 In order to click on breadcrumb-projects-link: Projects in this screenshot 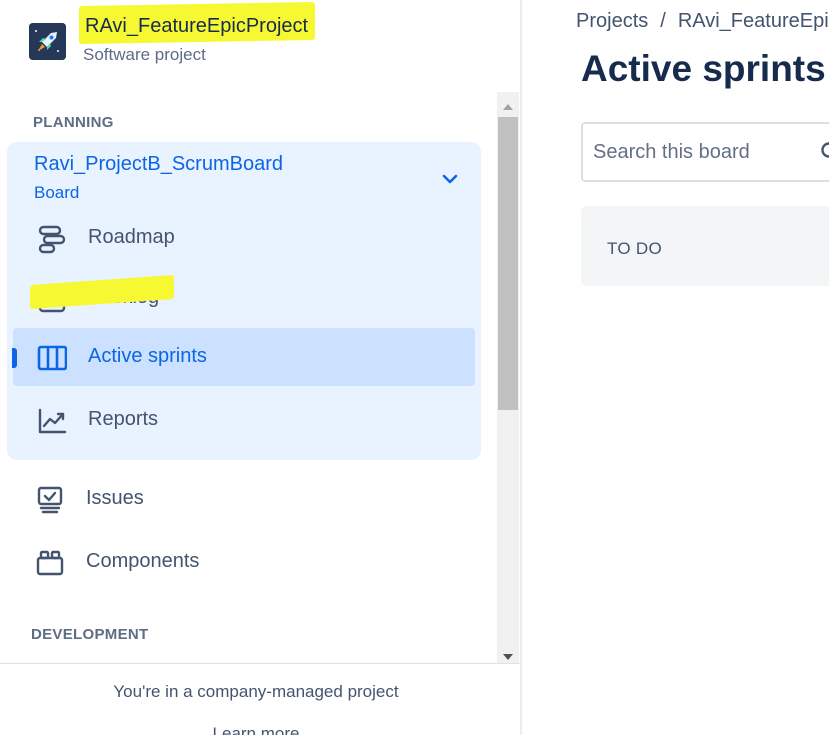, I will do `click(612, 21)`.